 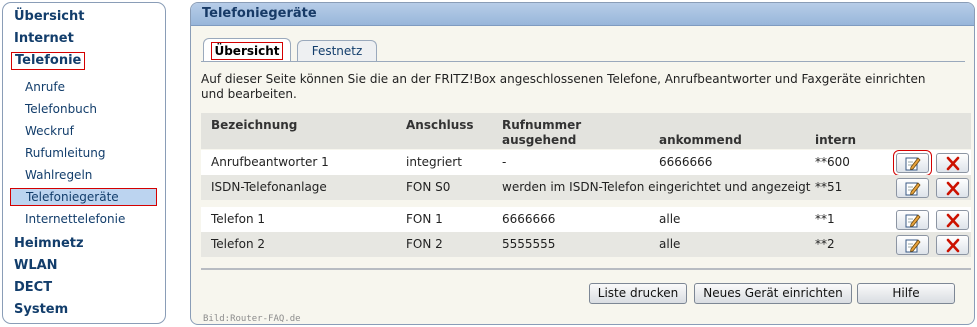 What do you see at coordinates (252, 319) in the screenshot?
I see `image-credit: Bild:Router-FAQ.de` at bounding box center [252, 319].